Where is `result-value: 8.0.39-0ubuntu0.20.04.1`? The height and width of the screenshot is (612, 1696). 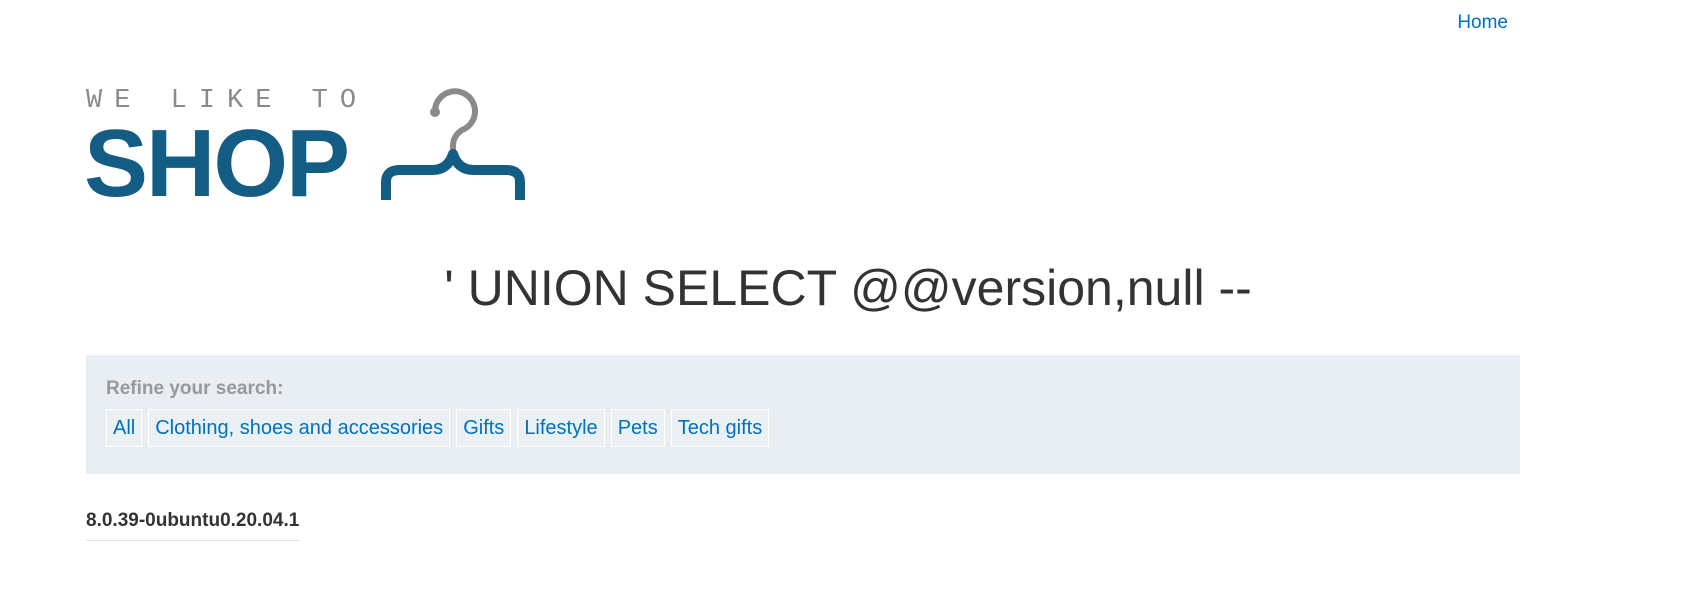 result-value: 8.0.39-0ubuntu0.20.04.1 is located at coordinates (193, 520).